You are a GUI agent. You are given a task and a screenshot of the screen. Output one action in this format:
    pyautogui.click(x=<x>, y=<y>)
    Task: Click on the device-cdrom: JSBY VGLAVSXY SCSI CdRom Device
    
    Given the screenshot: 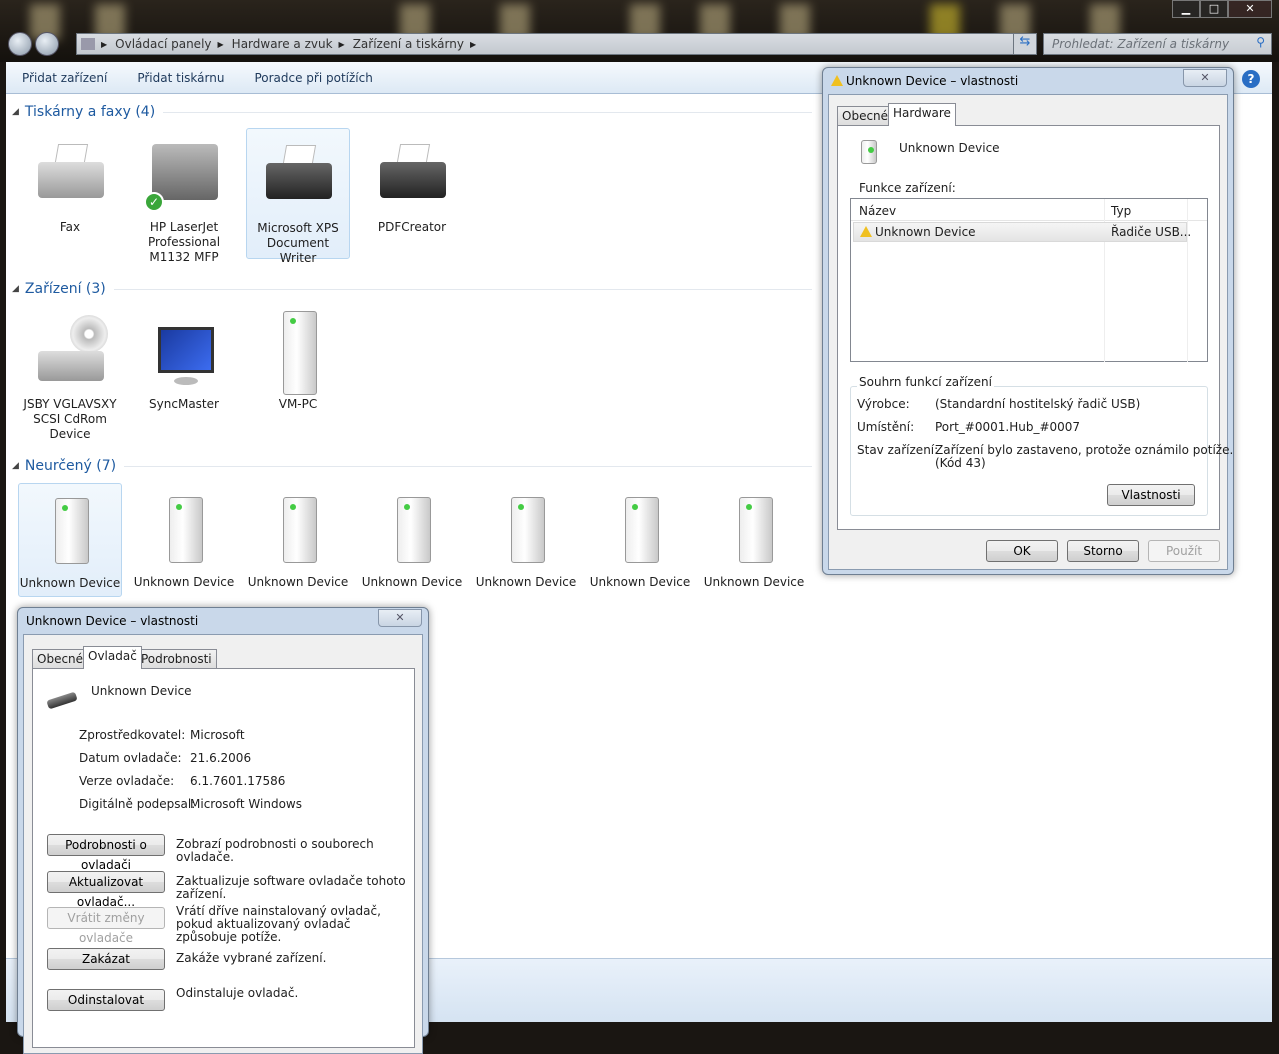 What is the action you would take?
    pyautogui.click(x=70, y=373)
    